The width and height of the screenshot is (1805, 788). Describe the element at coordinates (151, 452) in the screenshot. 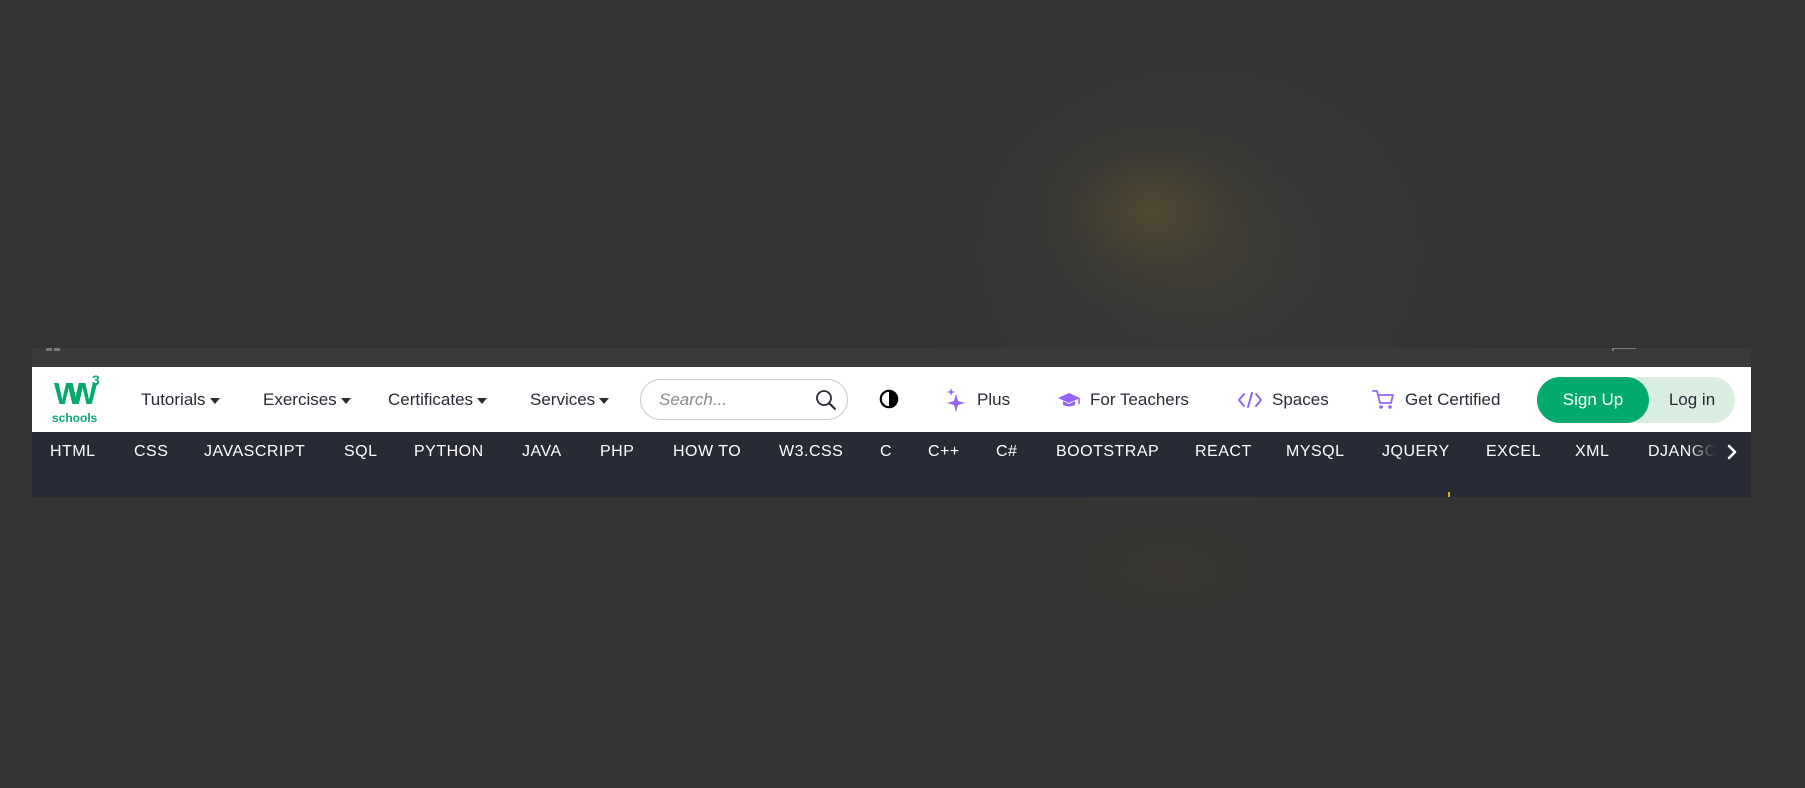

I see `subnav-item-css: CSS` at that location.